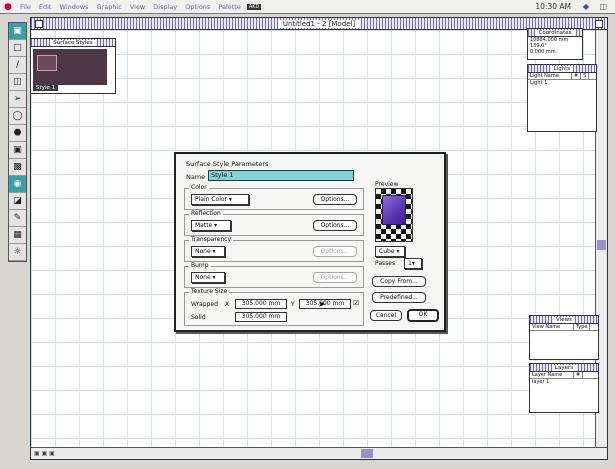  Describe the element at coordinates (227, 304) in the screenshot. I see `wrapped-x-label: X` at that location.